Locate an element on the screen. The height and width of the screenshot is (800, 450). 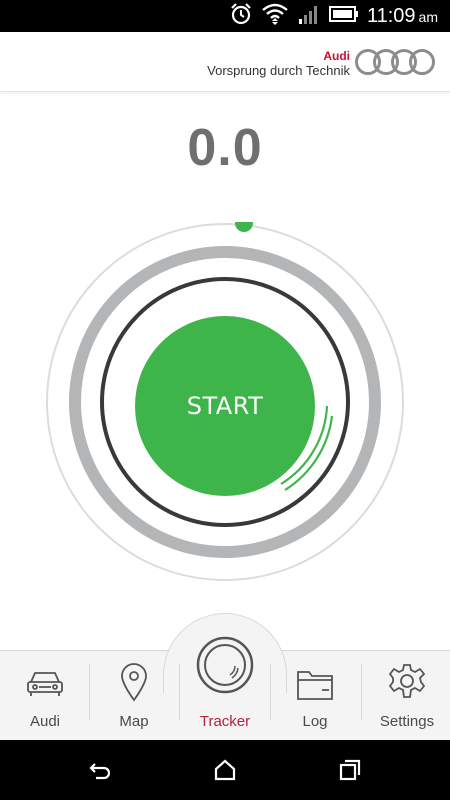
tab-label: Map is located at coordinates (134, 721).